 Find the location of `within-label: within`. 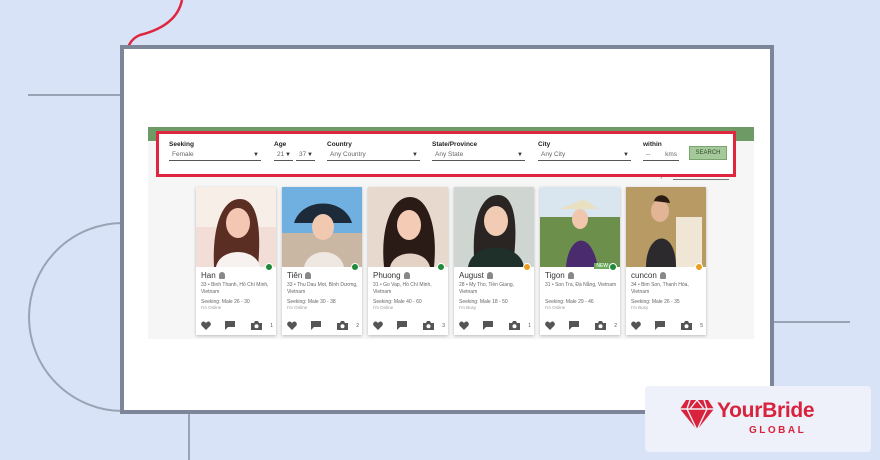

within-label: within is located at coordinates (652, 144).